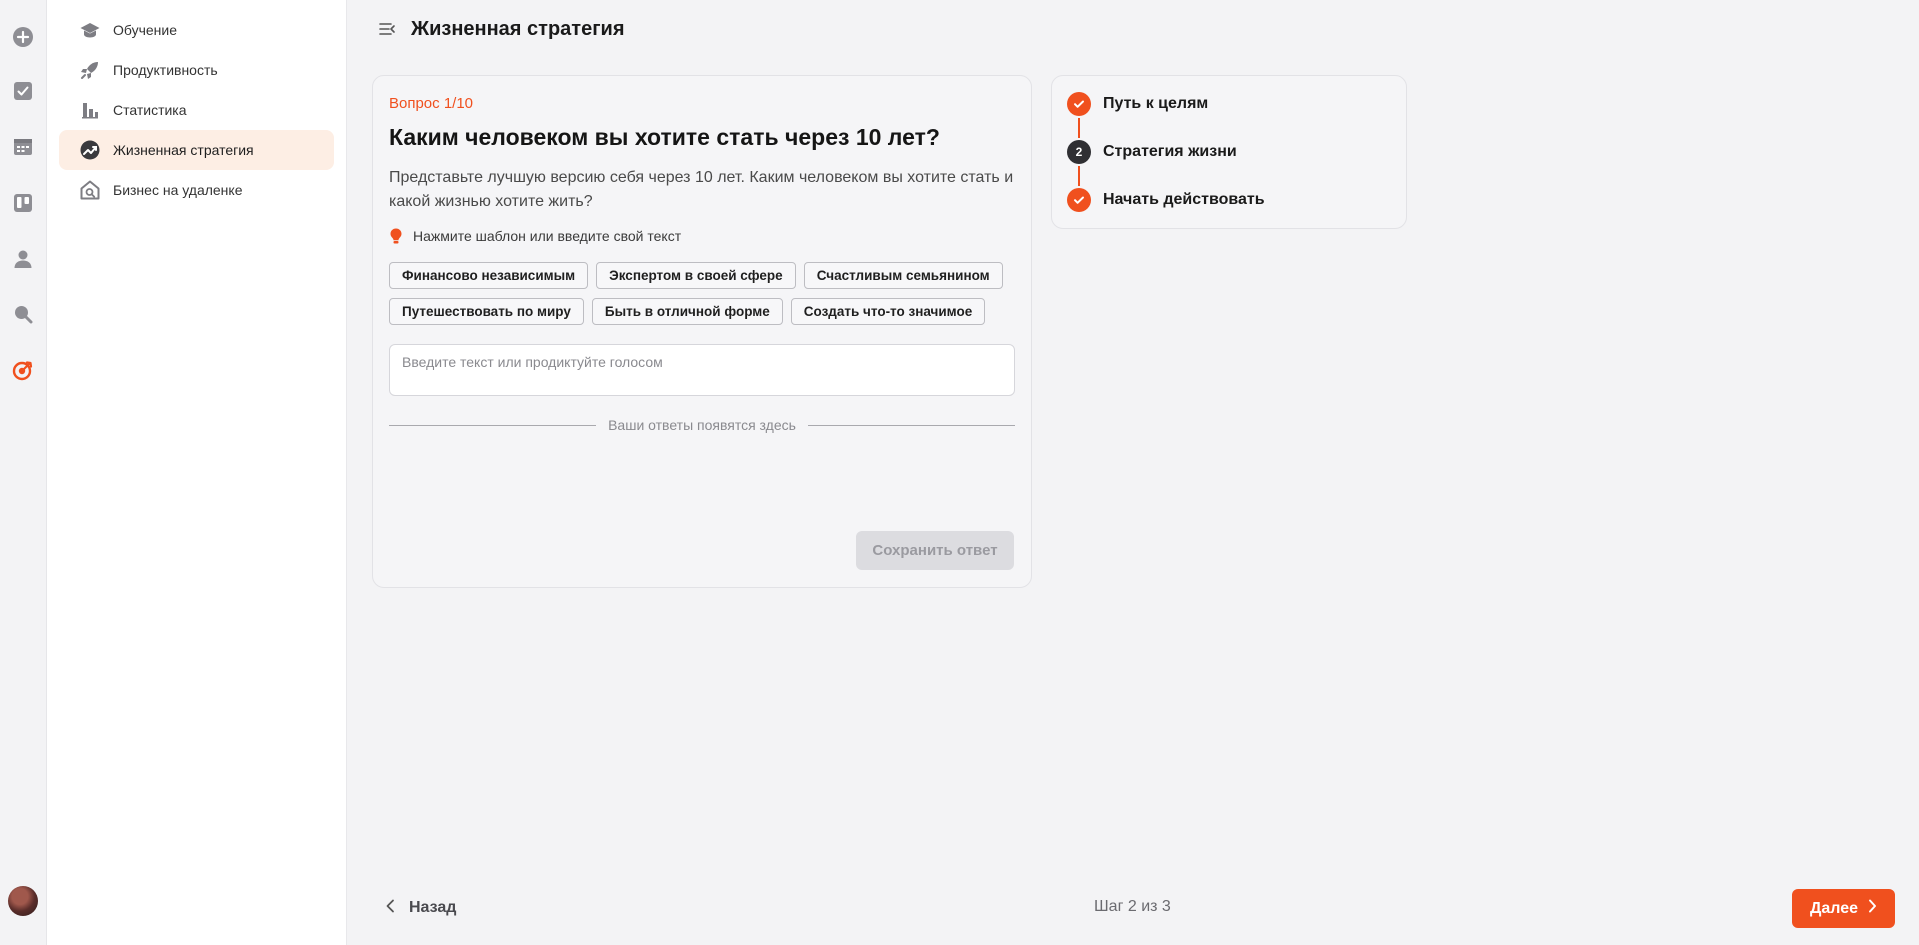  What do you see at coordinates (687, 311) in the screenshot?
I see `template-chip: Быть в отличной форме` at bounding box center [687, 311].